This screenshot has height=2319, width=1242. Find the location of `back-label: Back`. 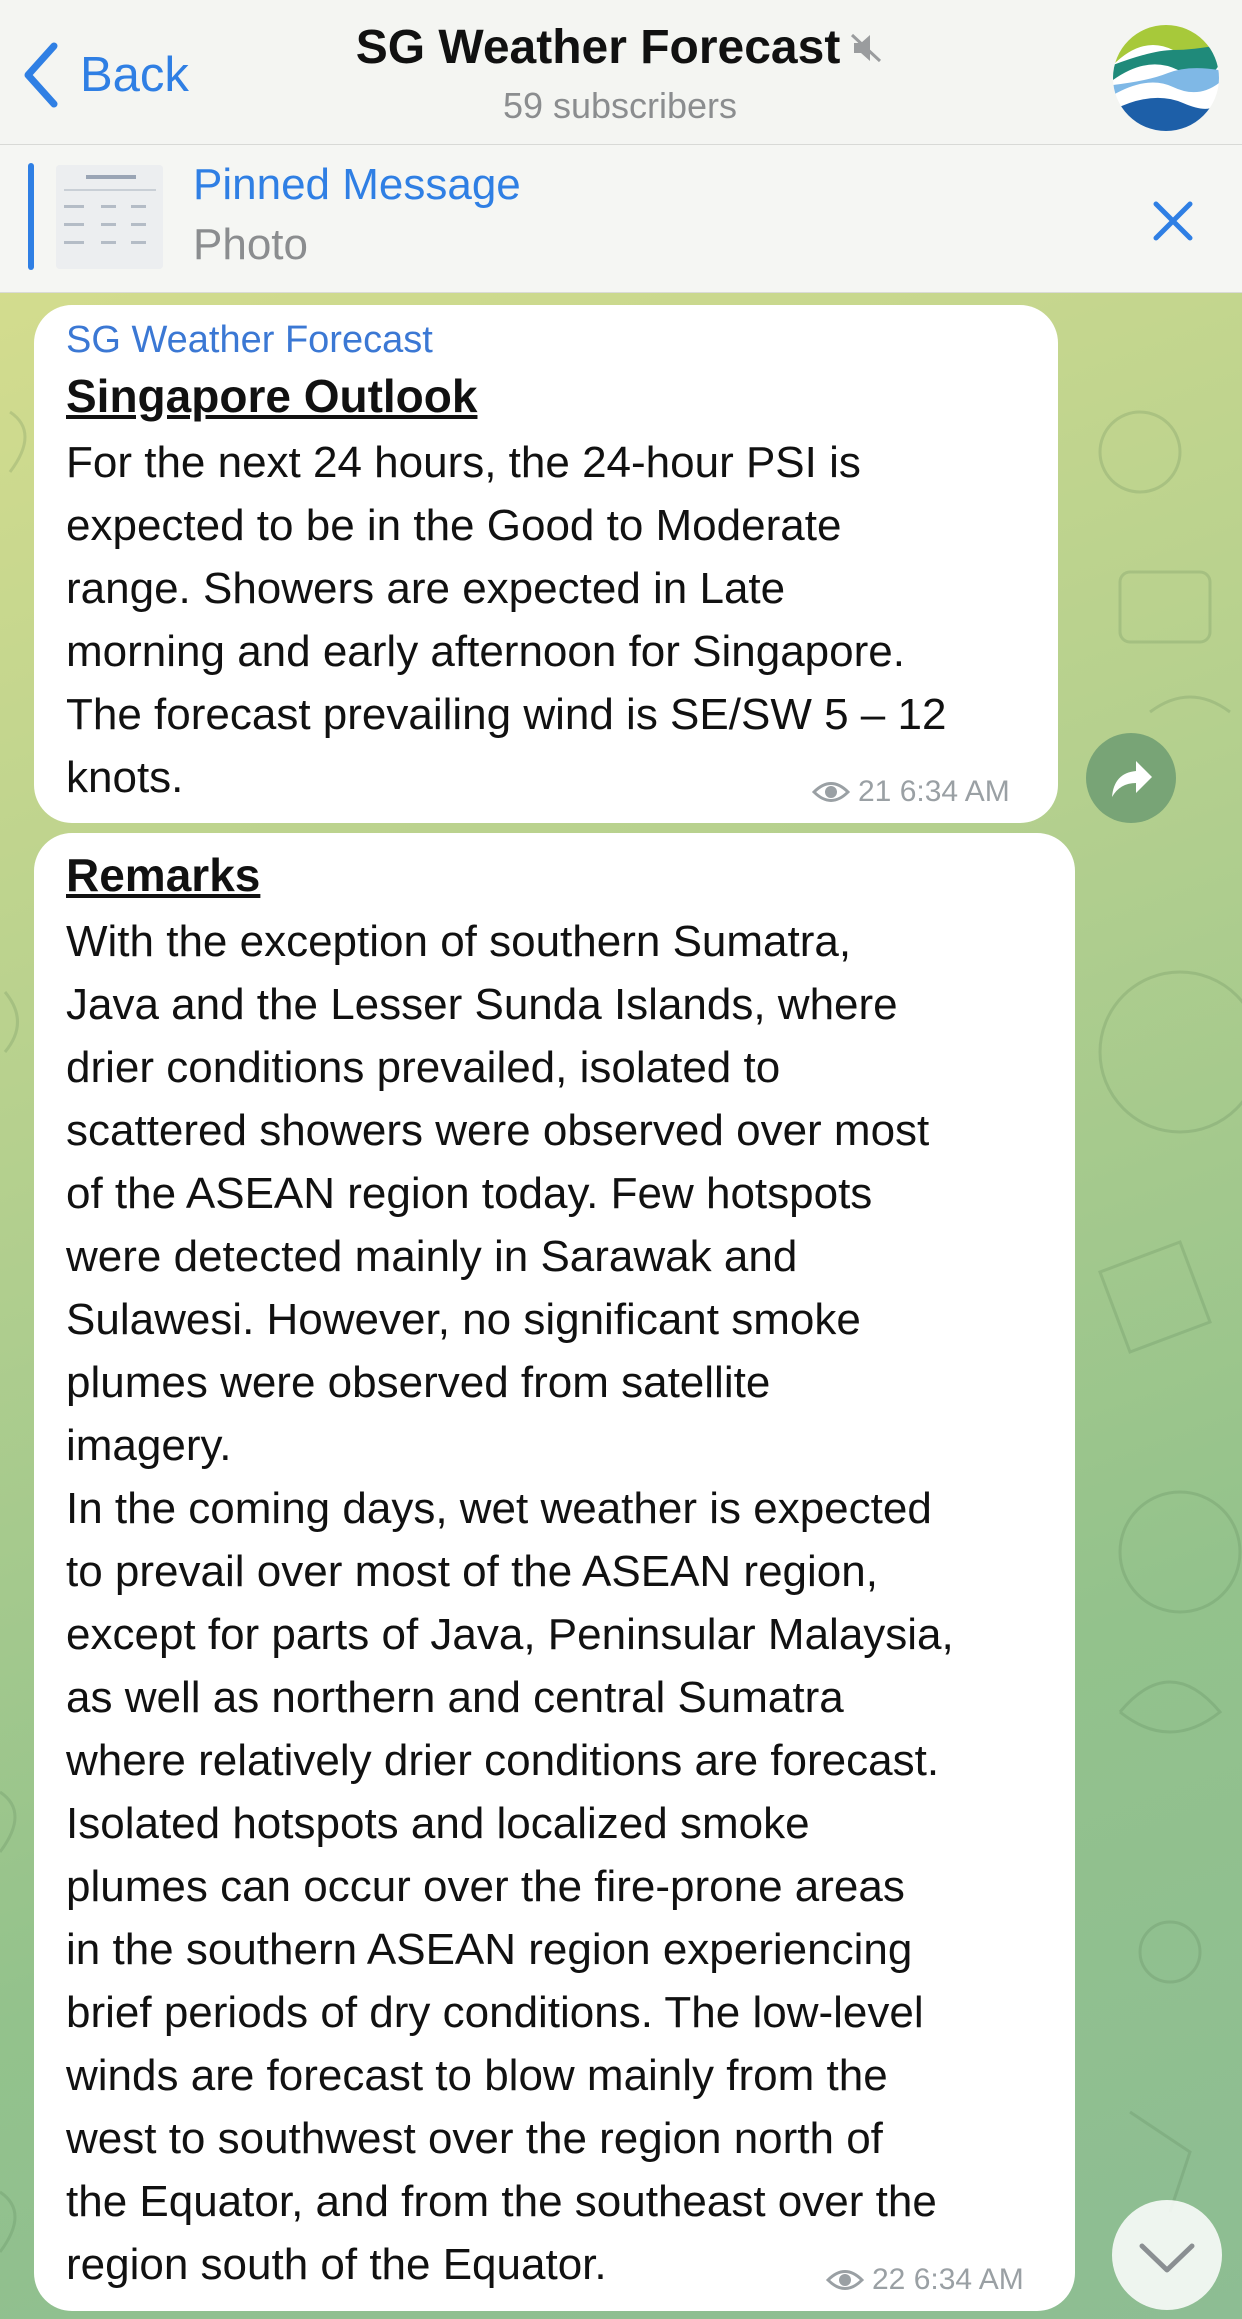

back-label: Back is located at coordinates (134, 75).